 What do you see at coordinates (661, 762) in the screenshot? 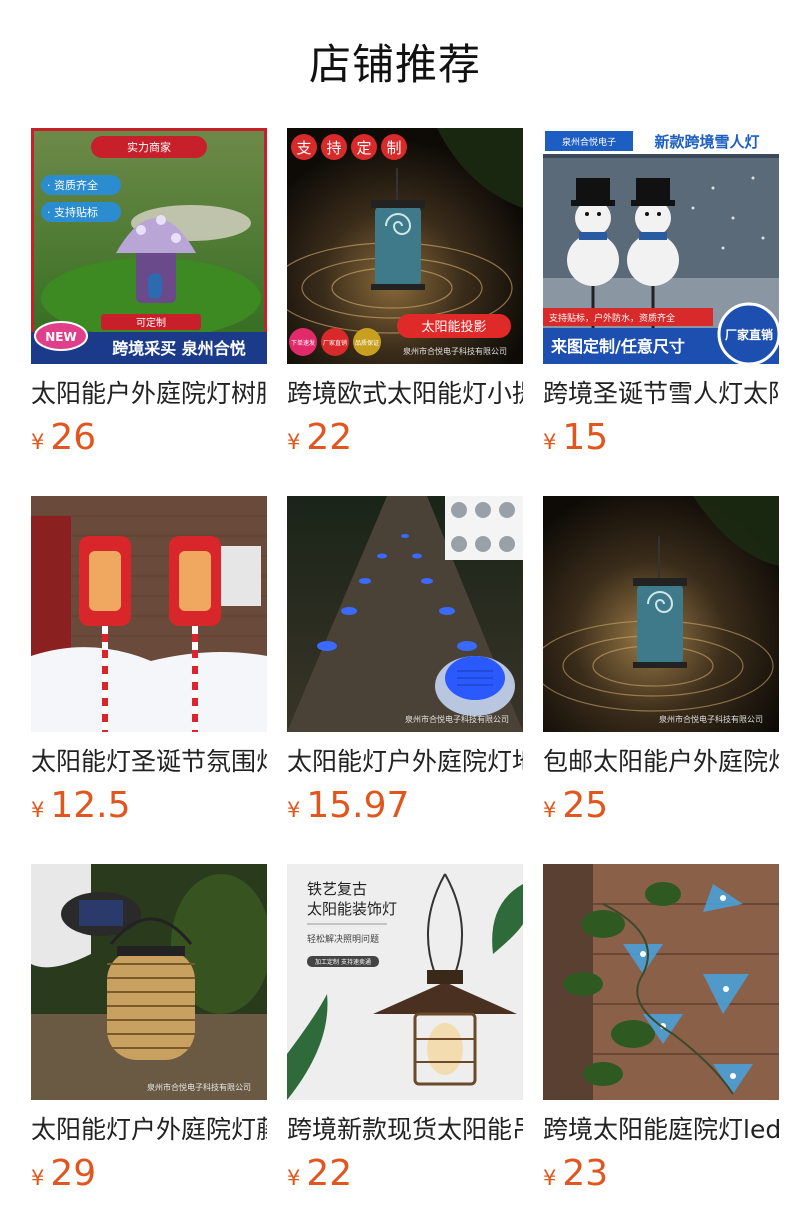
I see `product-name: 包邮太阳能户外庭院灯` at bounding box center [661, 762].